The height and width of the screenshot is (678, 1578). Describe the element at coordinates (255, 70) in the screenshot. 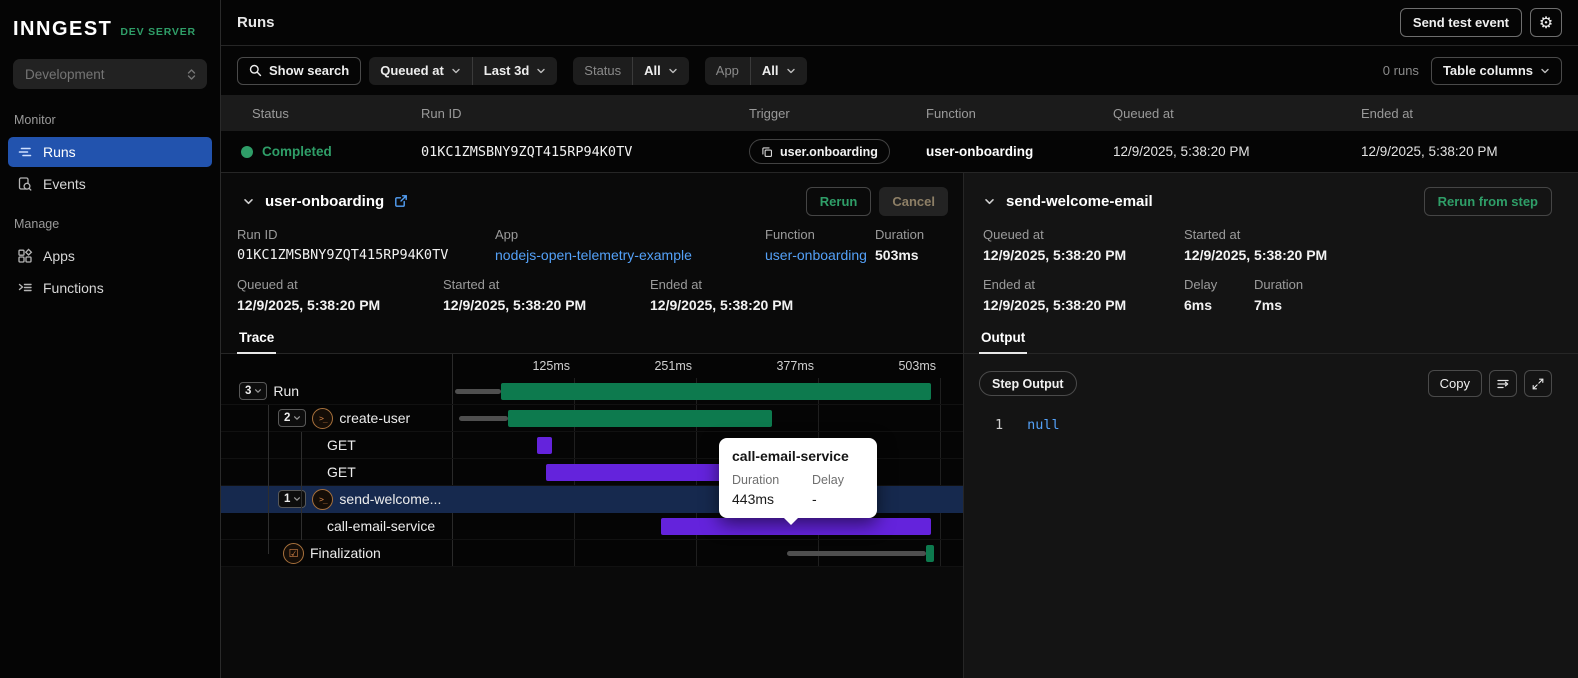

I see `search-icon` at that location.